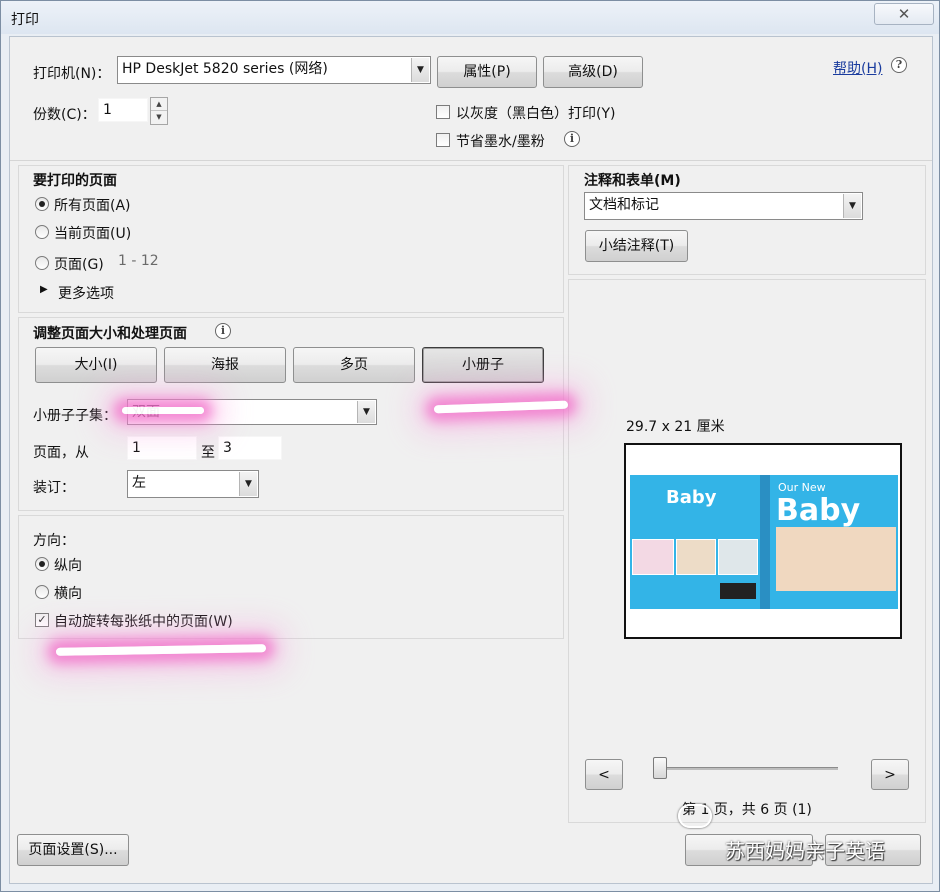 The height and width of the screenshot is (892, 940). What do you see at coordinates (54, 541) in the screenshot?
I see `orientation-heading: 方向：` at bounding box center [54, 541].